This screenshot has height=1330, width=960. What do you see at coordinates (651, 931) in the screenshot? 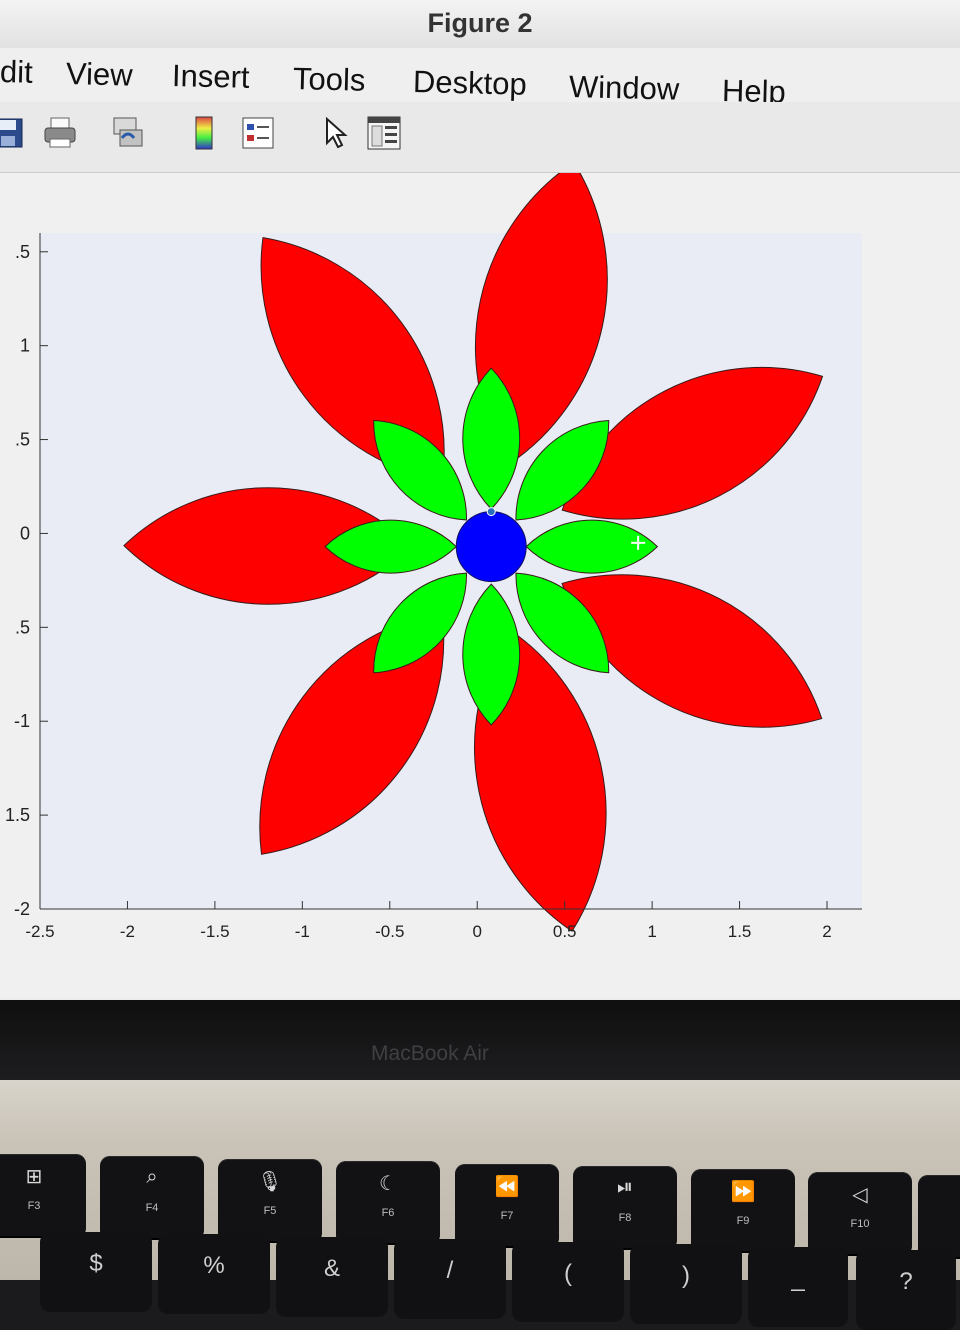
I see `x-tick-label: 1` at bounding box center [651, 931].